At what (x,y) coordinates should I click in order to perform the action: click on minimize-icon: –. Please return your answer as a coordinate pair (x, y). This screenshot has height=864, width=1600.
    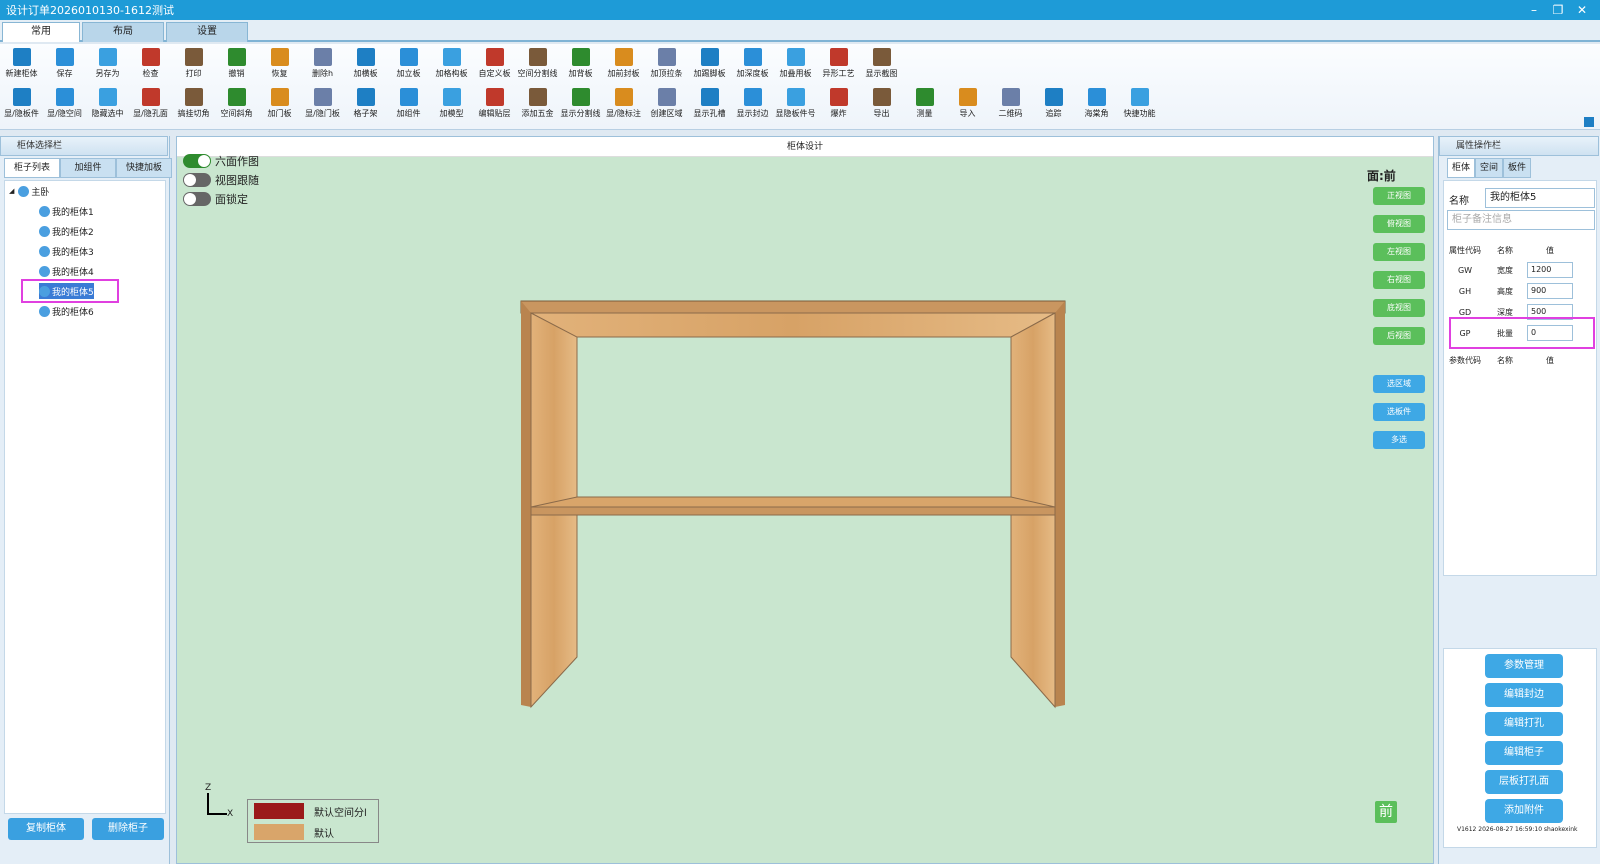
    Looking at the image, I should click on (1534, 10).